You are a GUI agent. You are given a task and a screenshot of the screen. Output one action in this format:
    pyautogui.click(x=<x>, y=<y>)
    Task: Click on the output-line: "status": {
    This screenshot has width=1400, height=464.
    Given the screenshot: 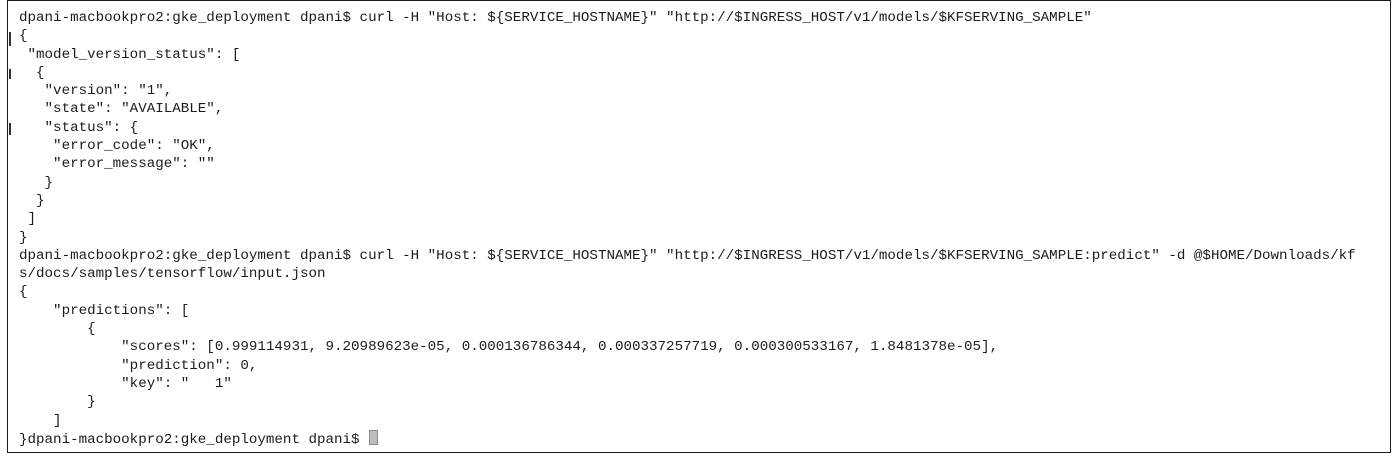 What is the action you would take?
    pyautogui.click(x=79, y=127)
    